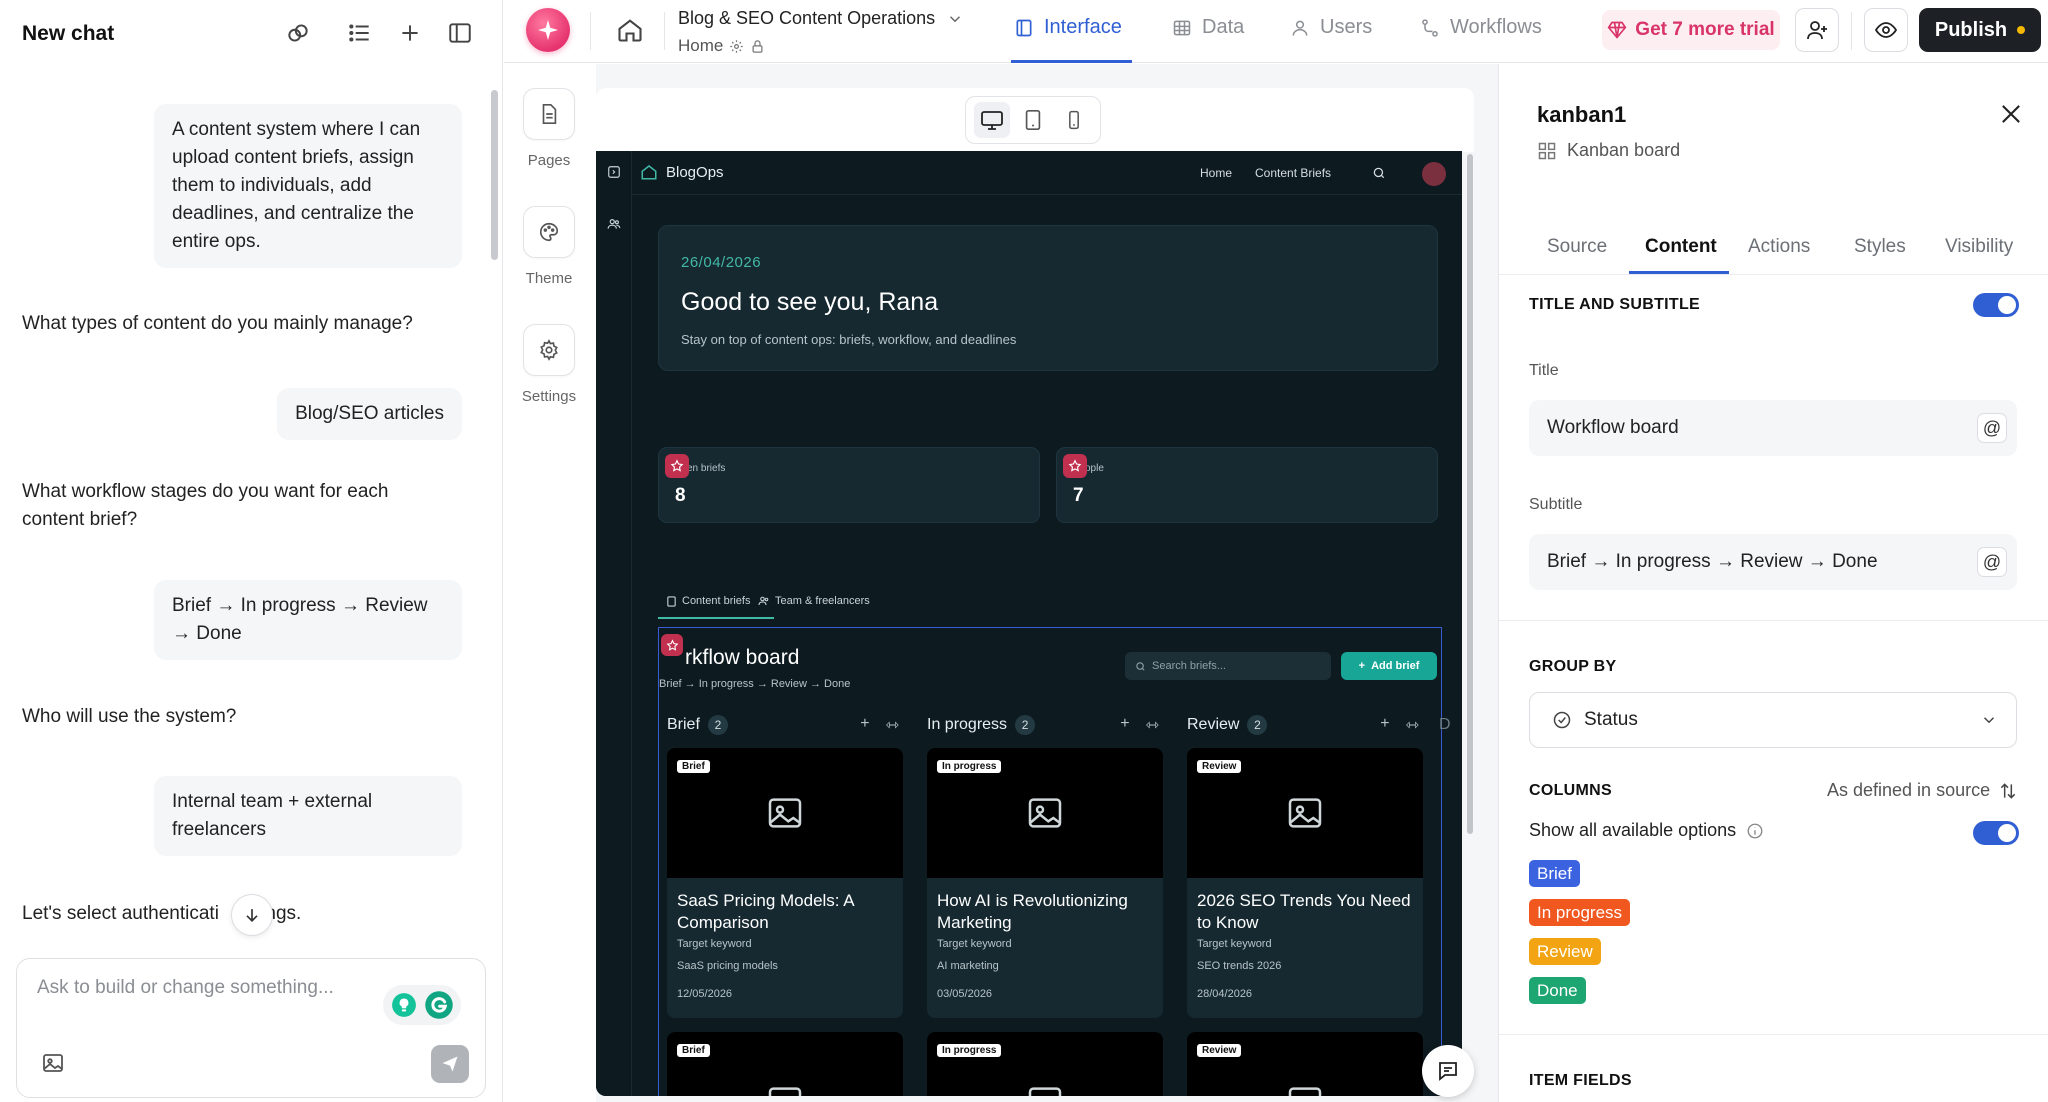 This screenshot has width=2048, height=1102. What do you see at coordinates (360, 33) in the screenshot?
I see `list-icon` at bounding box center [360, 33].